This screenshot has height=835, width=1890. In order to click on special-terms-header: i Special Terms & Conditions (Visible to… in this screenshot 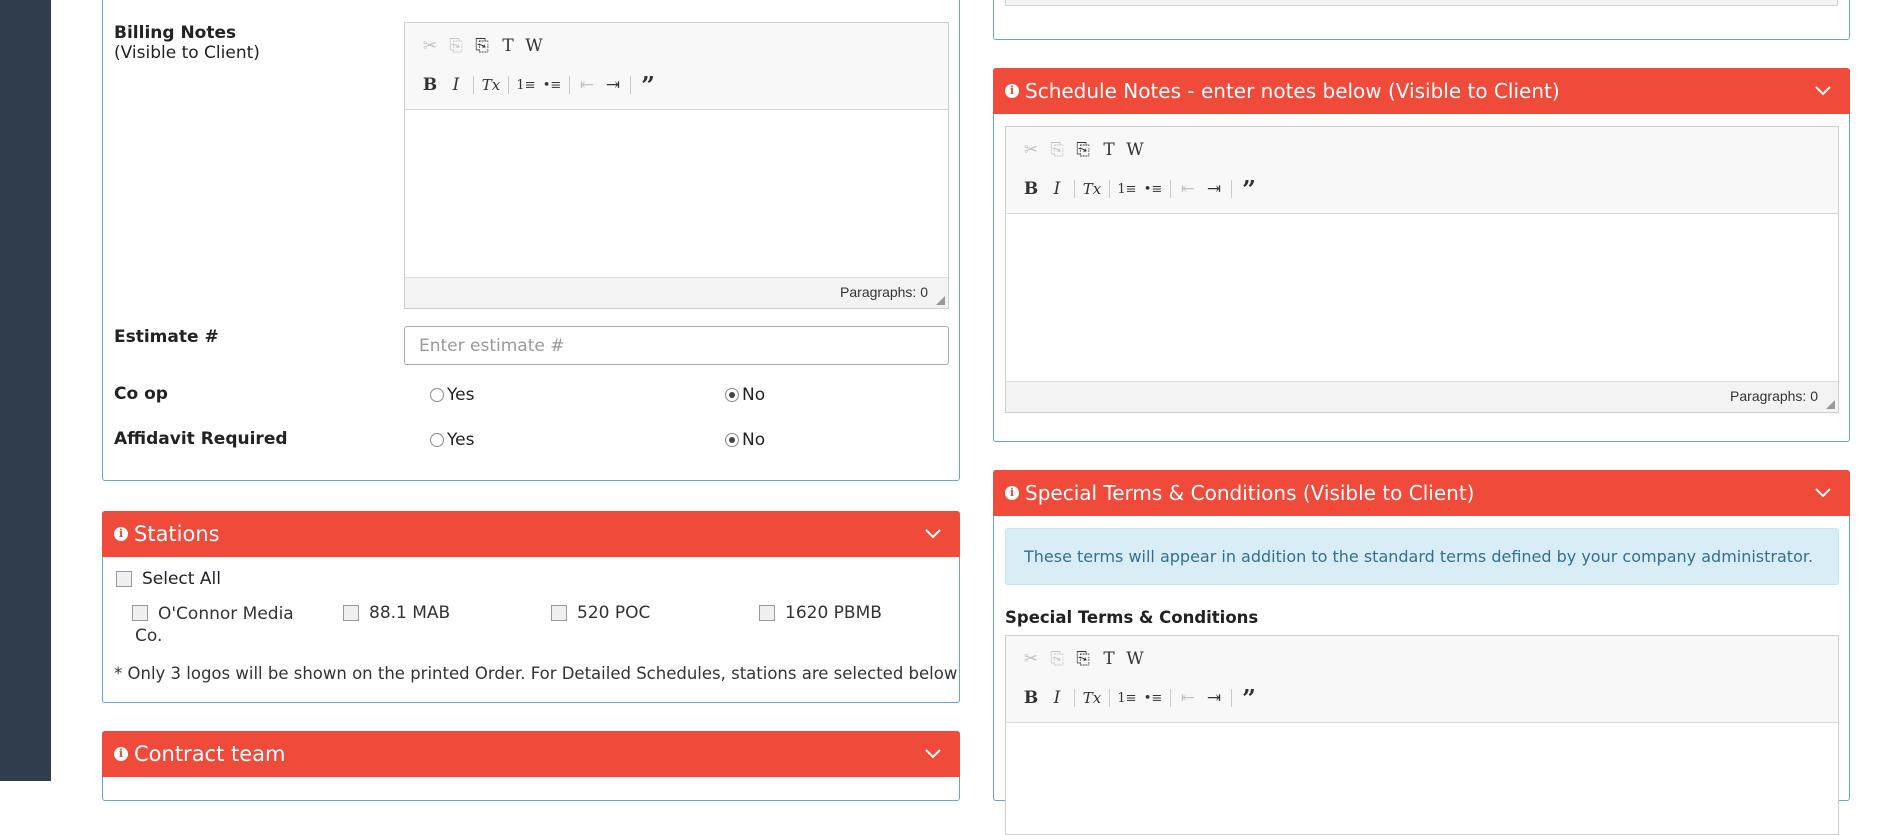, I will do `click(1421, 493)`.